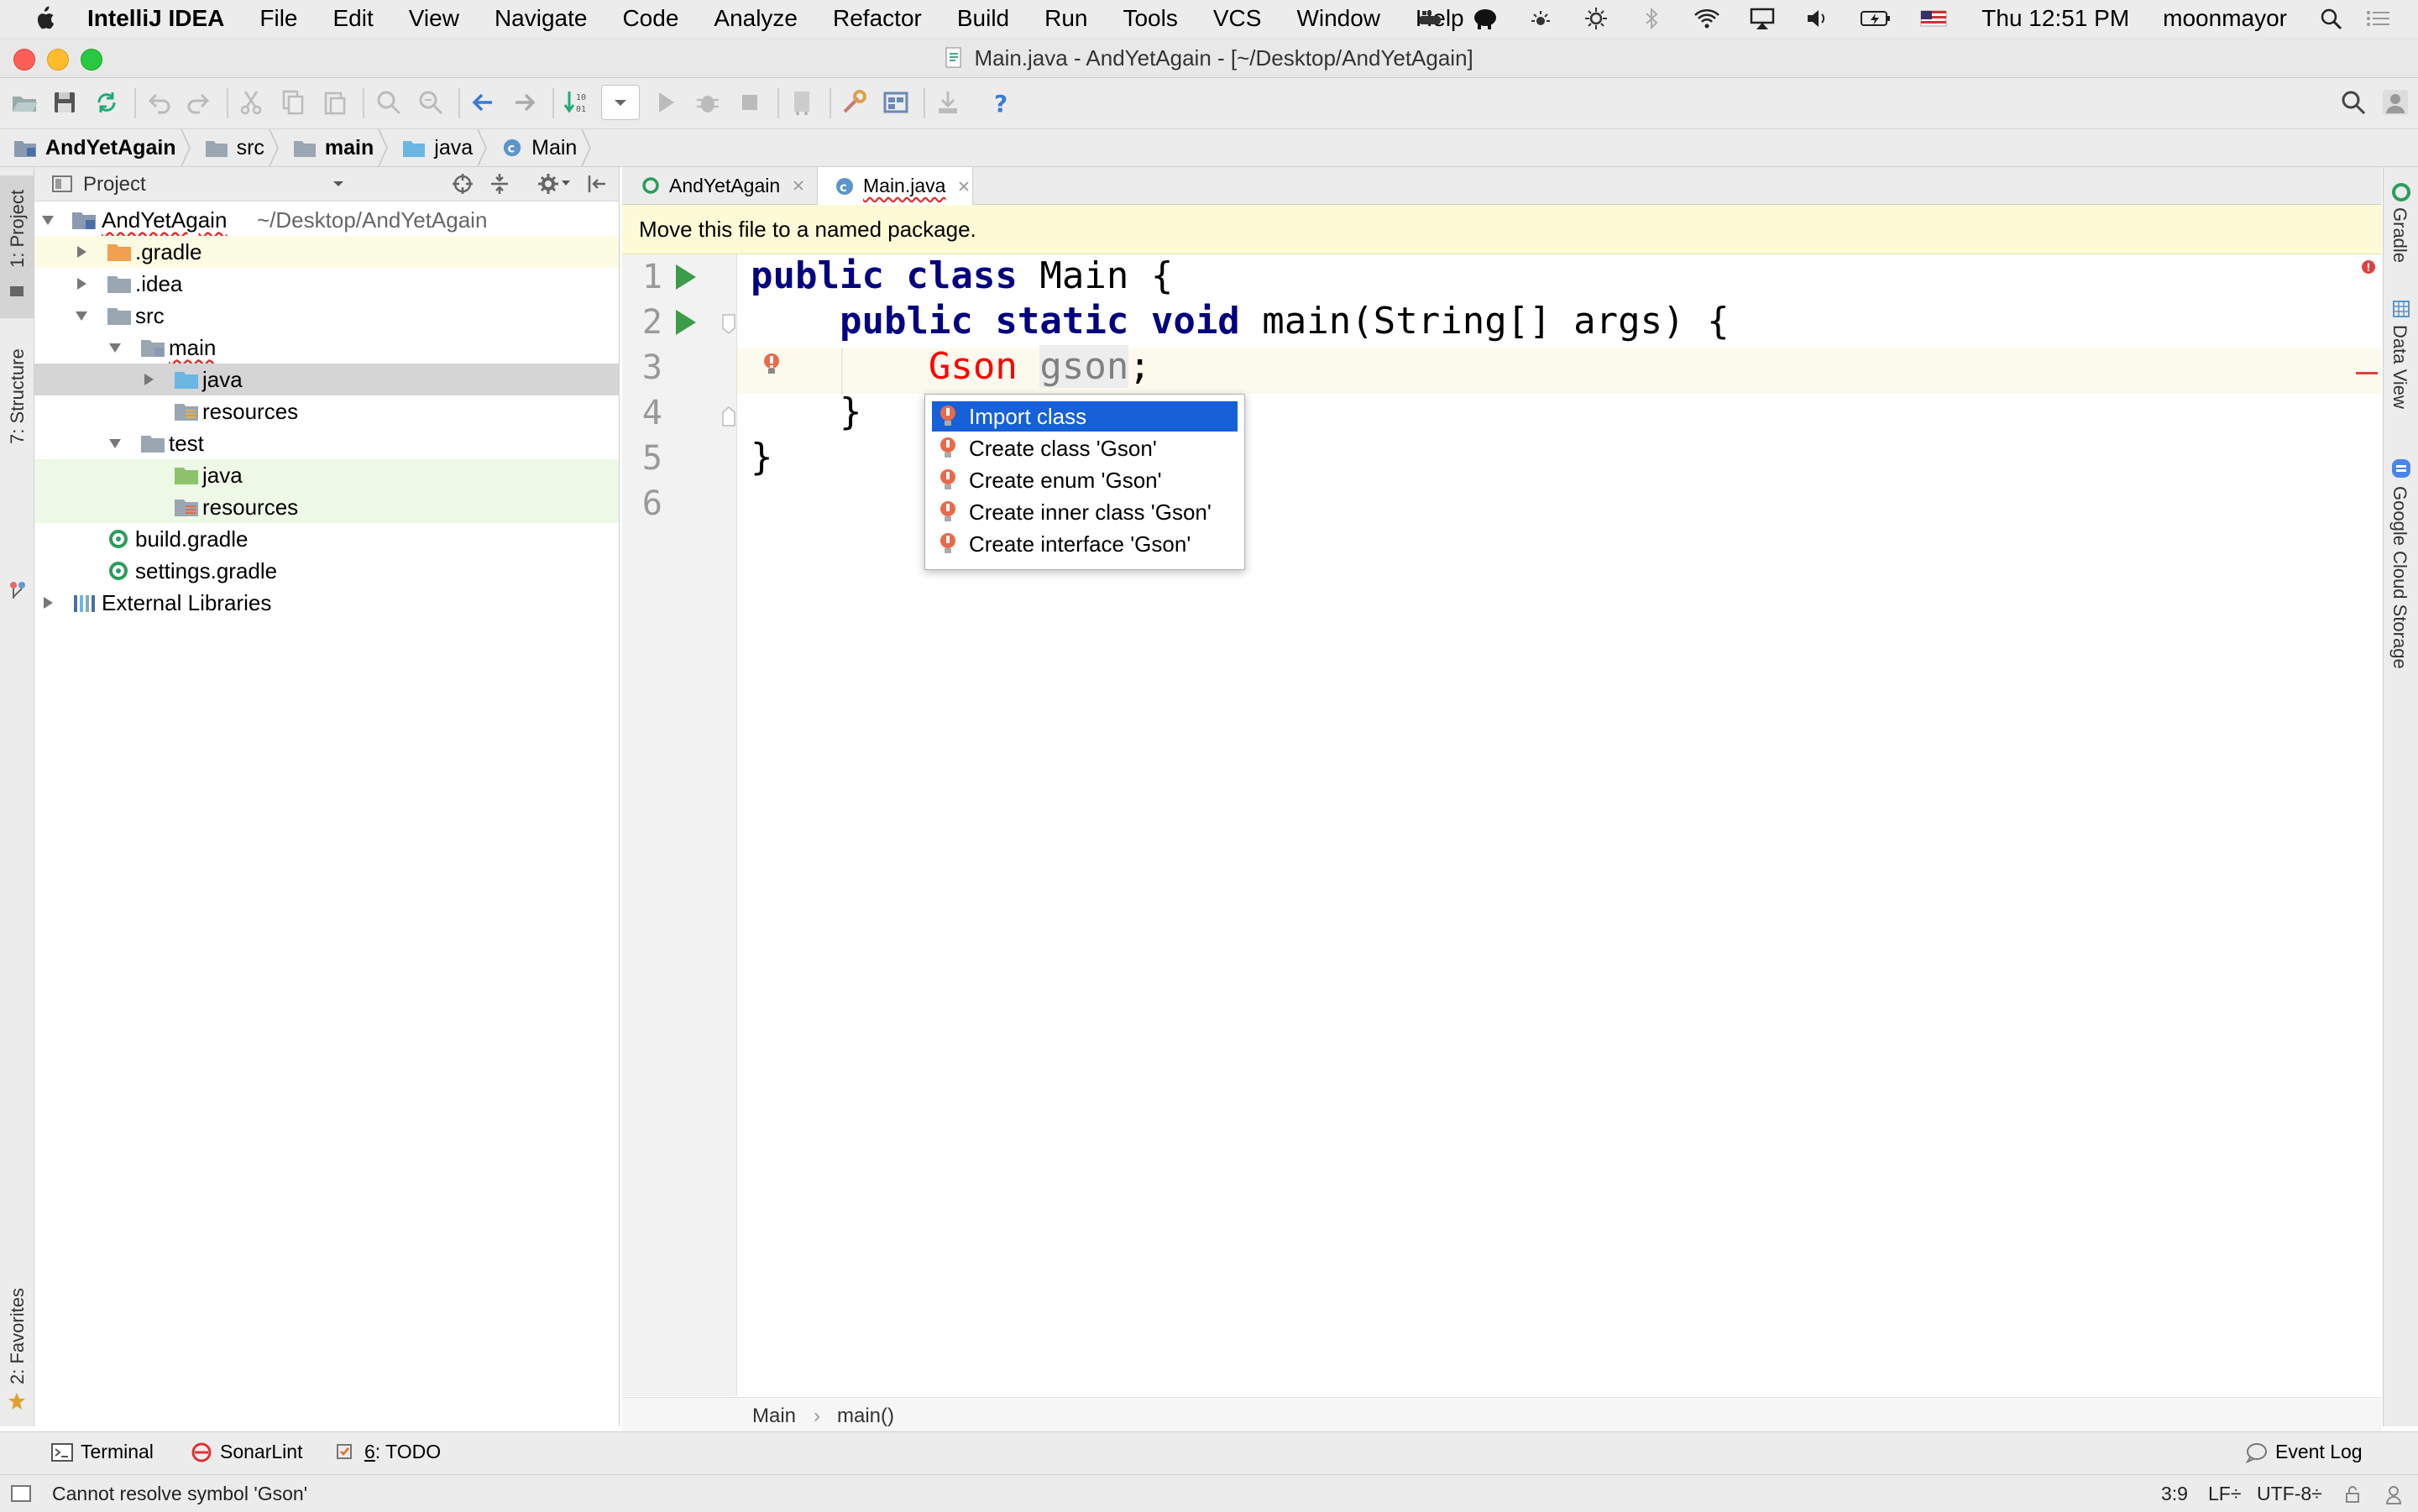 This screenshot has width=2418, height=1512. What do you see at coordinates (2225, 18) in the screenshot?
I see `menubar-user: moonmayor` at bounding box center [2225, 18].